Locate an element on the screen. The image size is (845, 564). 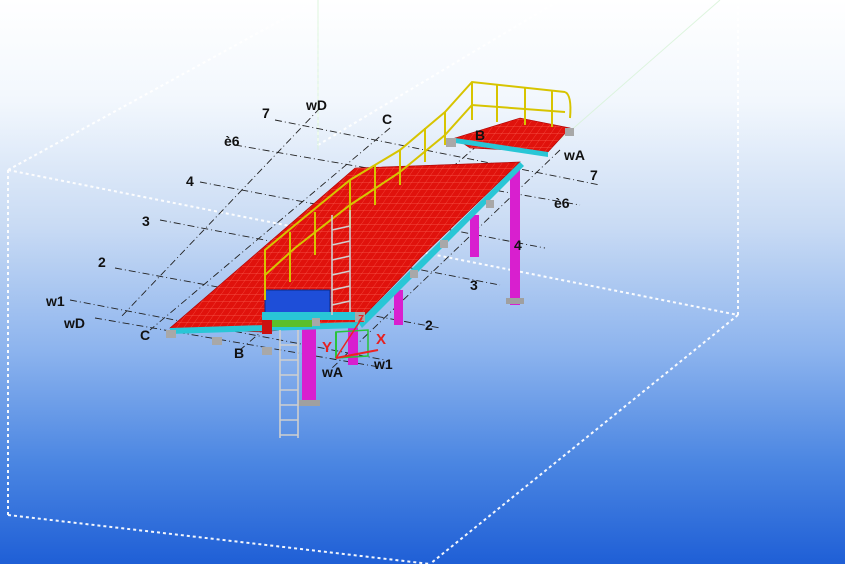
grid-label-3: 3 is located at coordinates (146, 221).